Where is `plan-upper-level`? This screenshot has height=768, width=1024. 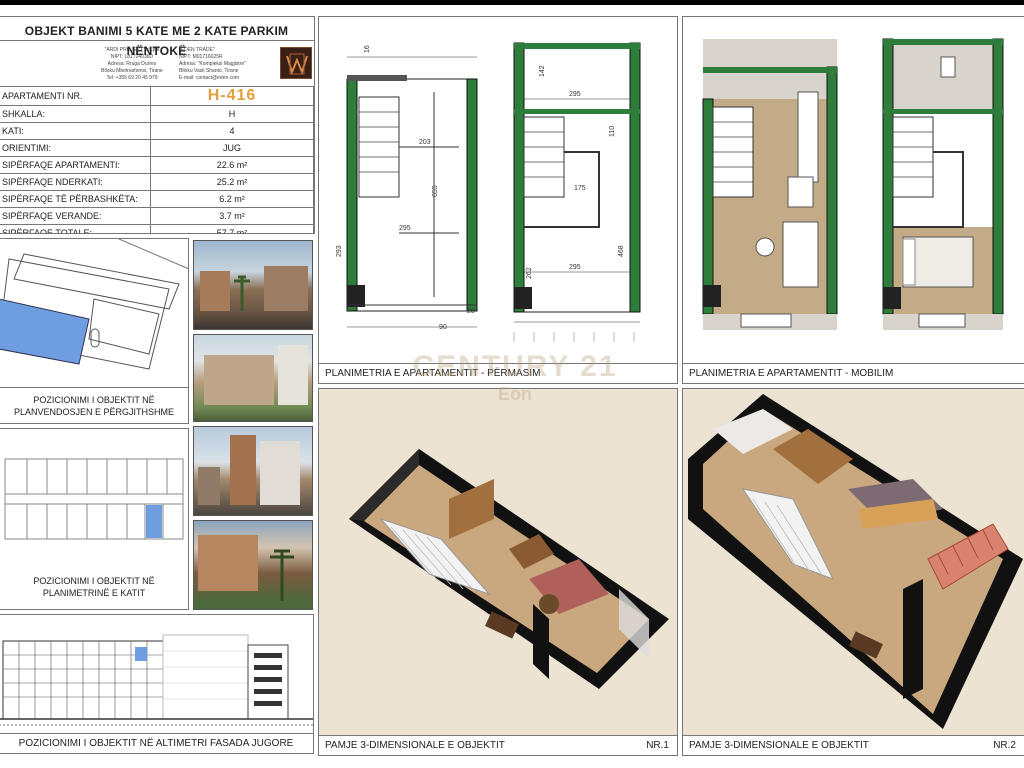 plan-upper-level is located at coordinates (577, 182).